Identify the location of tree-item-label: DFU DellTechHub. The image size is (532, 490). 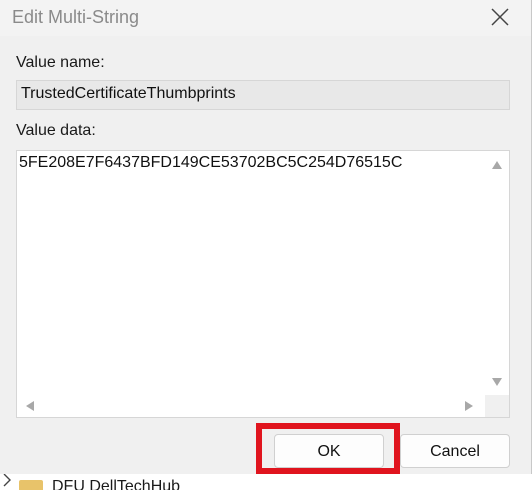
(116, 483).